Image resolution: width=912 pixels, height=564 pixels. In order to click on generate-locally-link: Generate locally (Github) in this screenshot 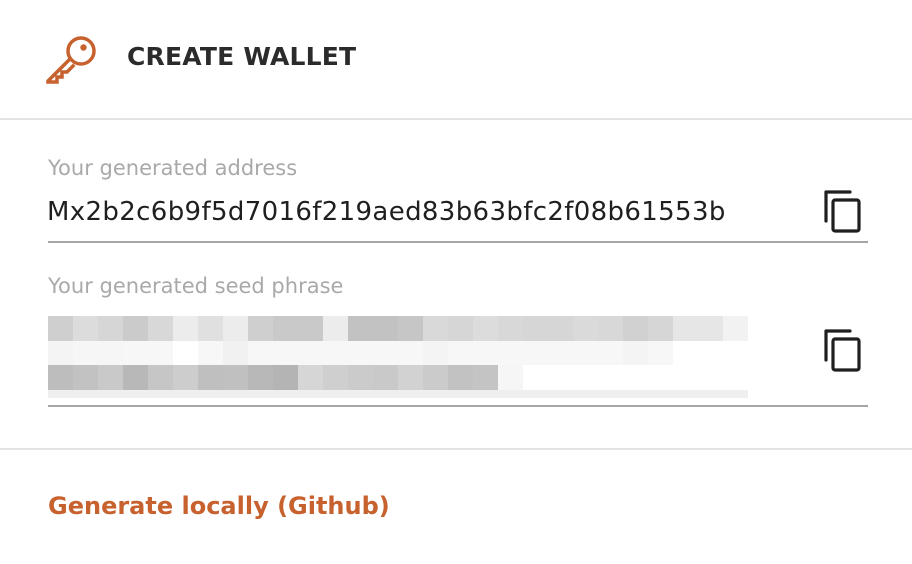, I will do `click(219, 506)`.